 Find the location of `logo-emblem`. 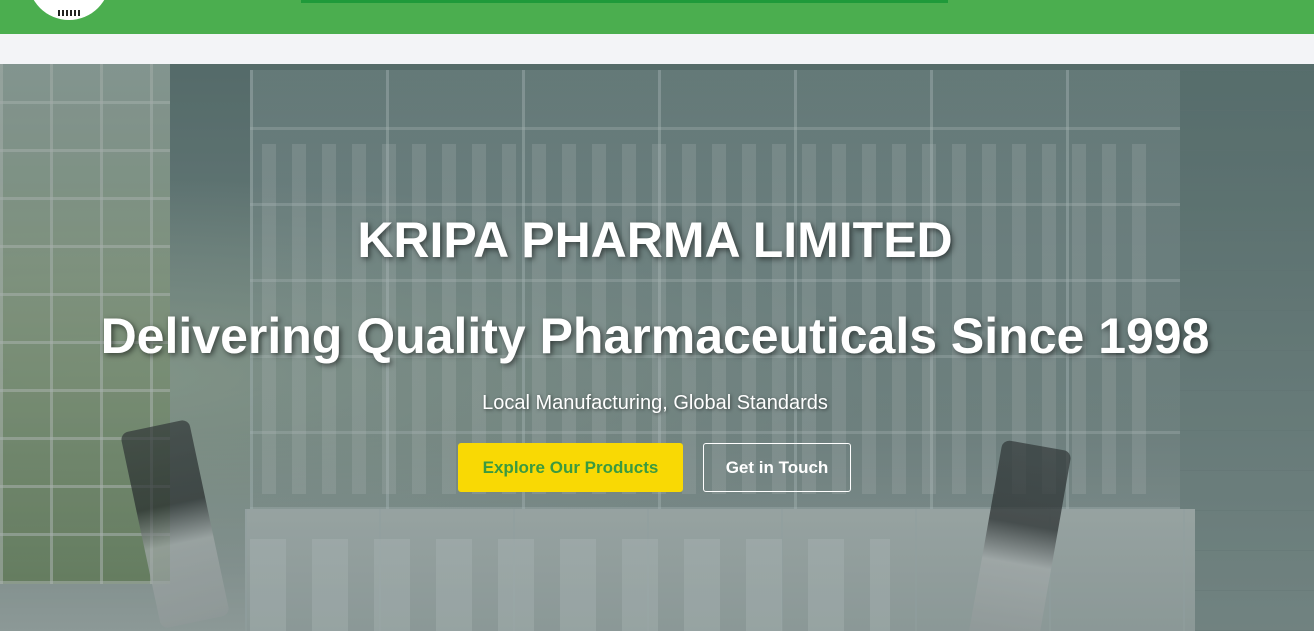

logo-emblem is located at coordinates (70, 13).